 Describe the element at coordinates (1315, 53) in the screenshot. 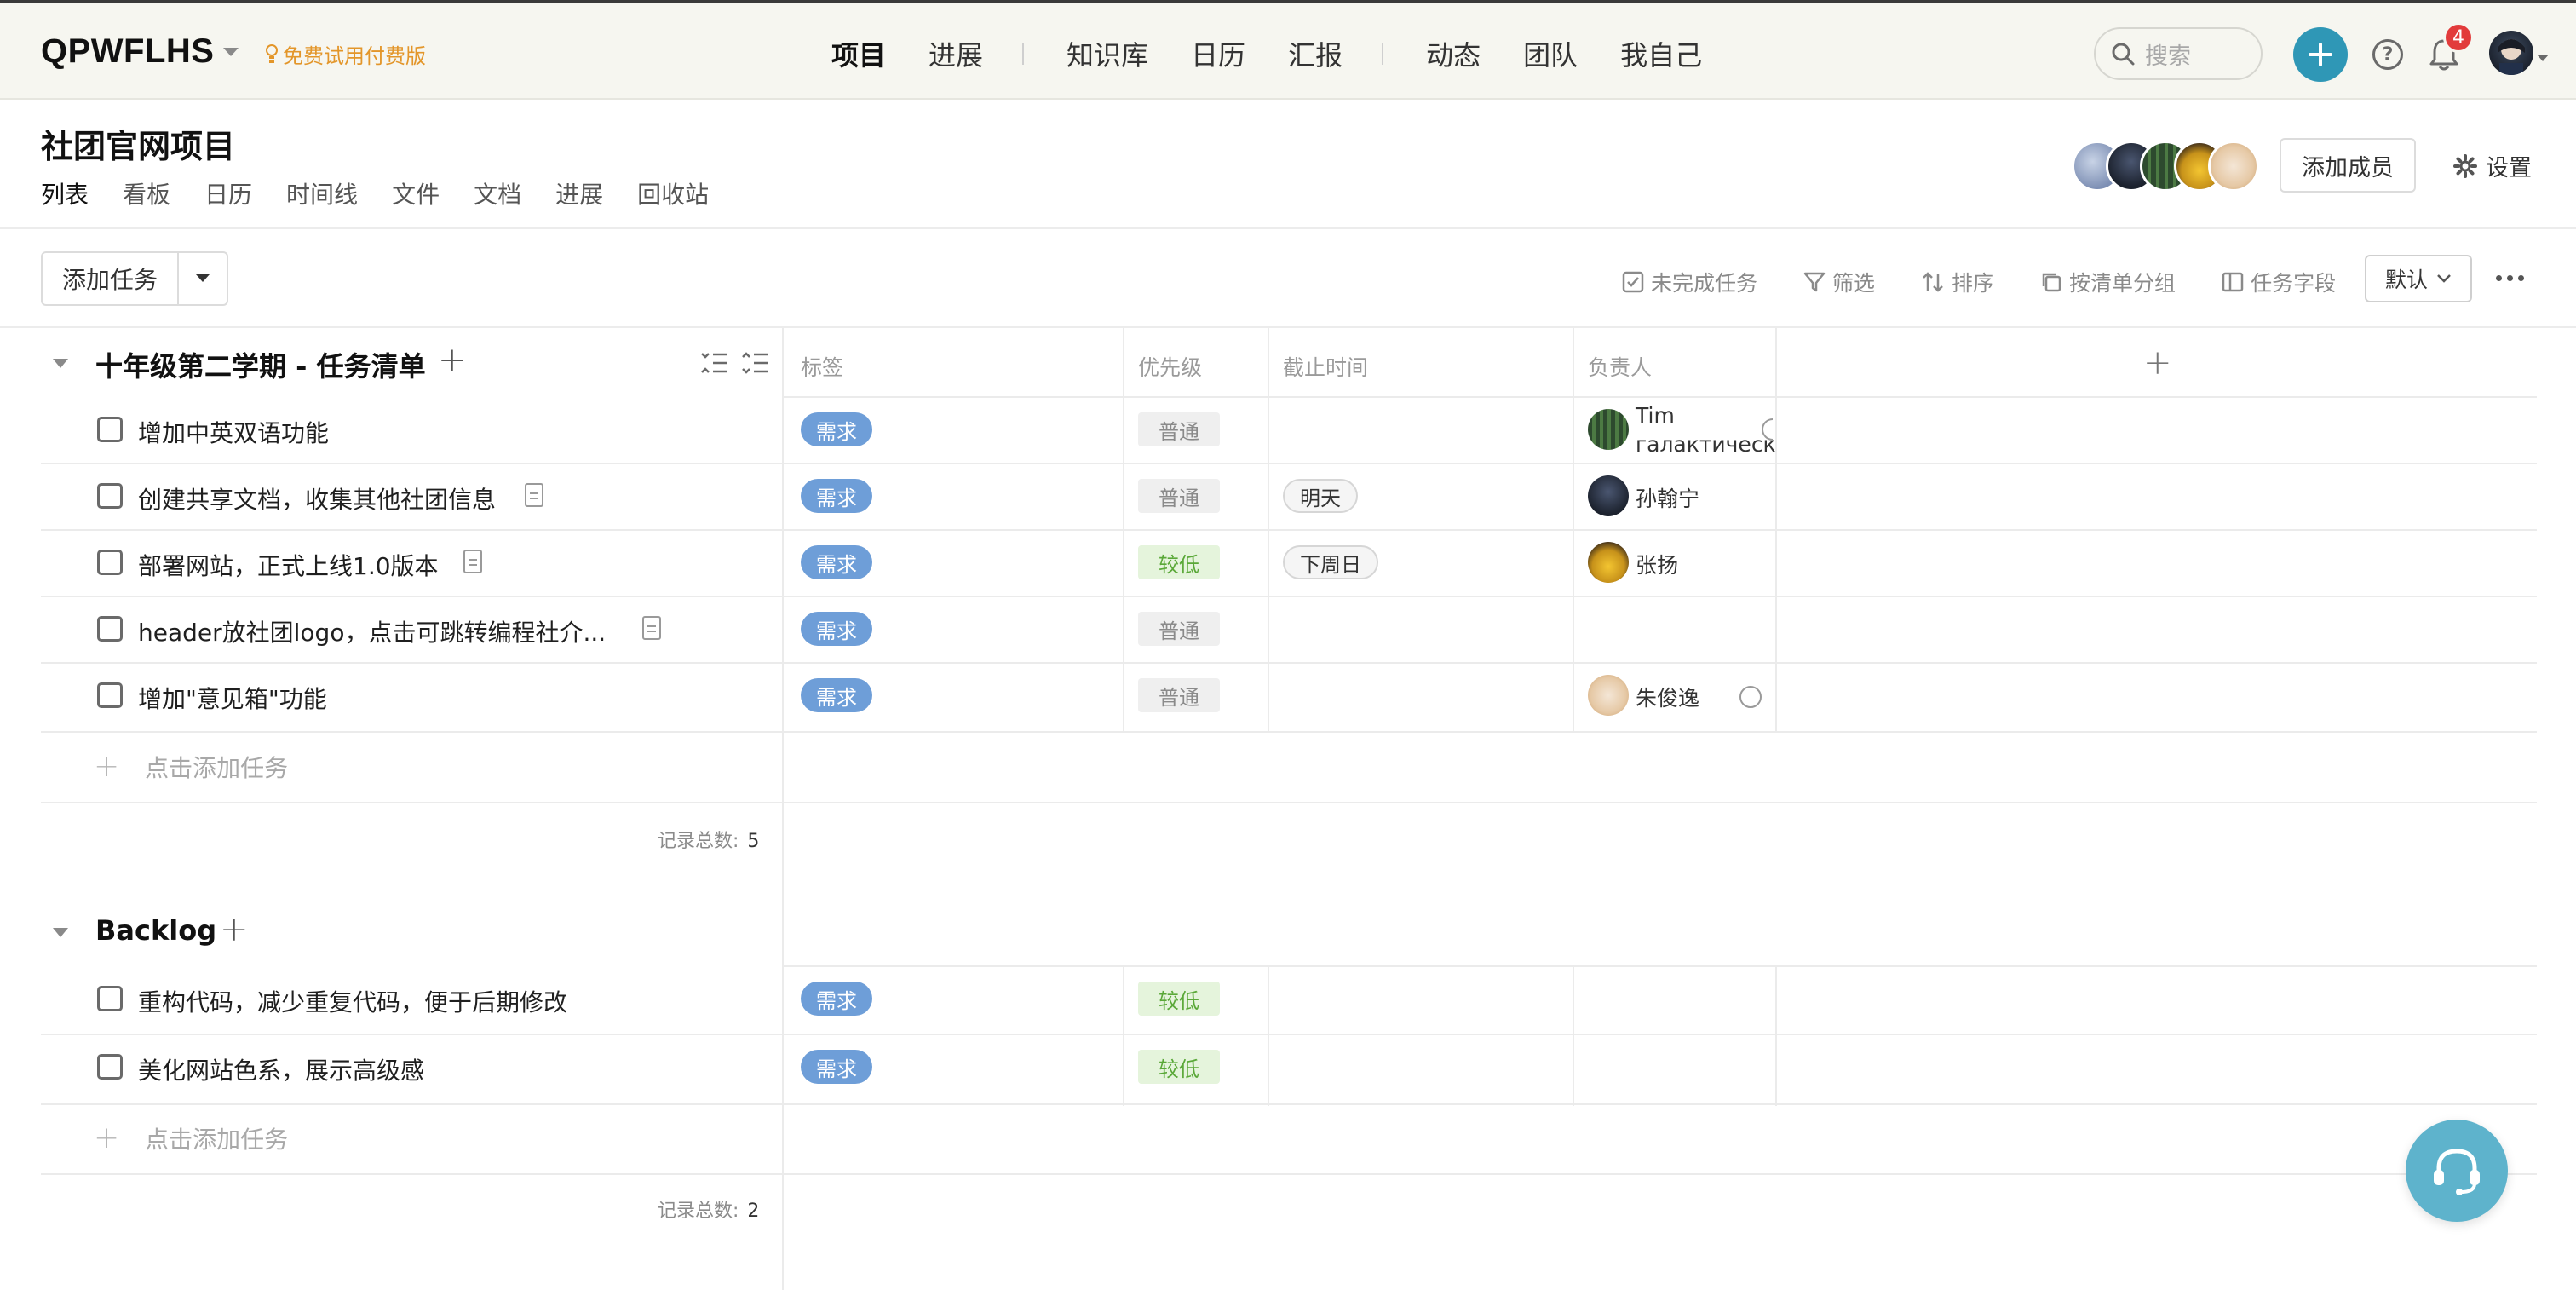

I see `nav-reports: 汇报` at that location.